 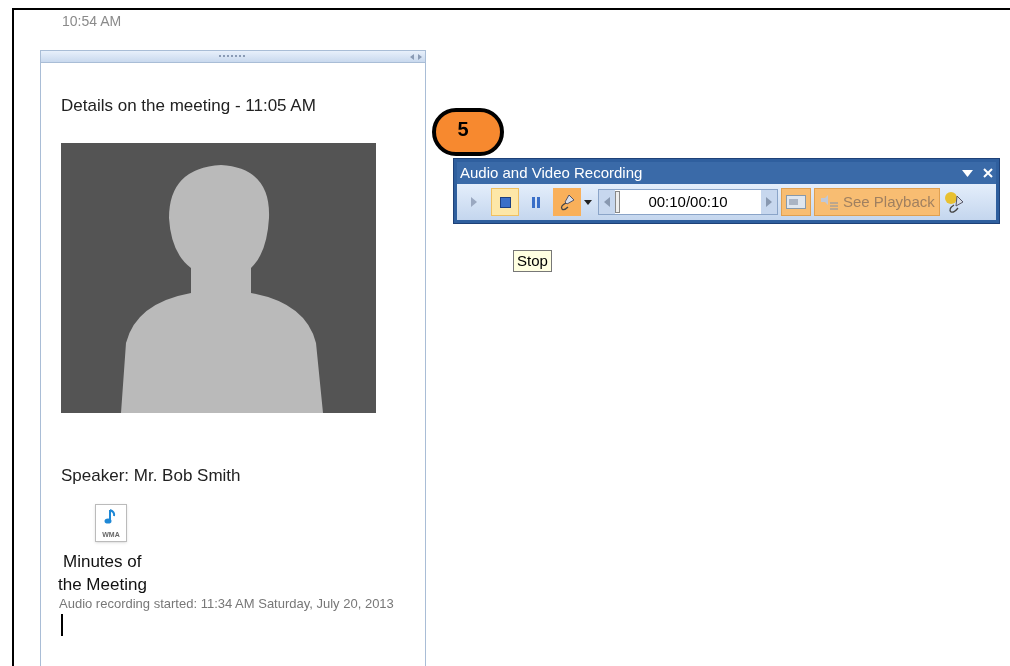 I want to click on record-button, so click(x=567, y=202).